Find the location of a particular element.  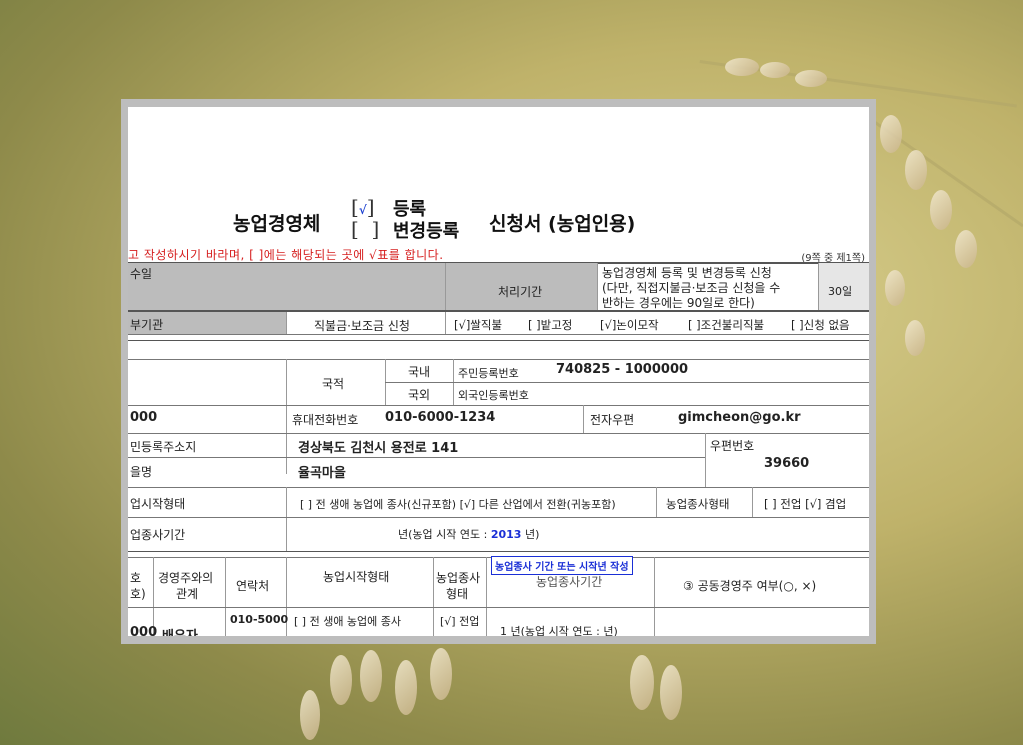

village-label: 을명 is located at coordinates (141, 472).